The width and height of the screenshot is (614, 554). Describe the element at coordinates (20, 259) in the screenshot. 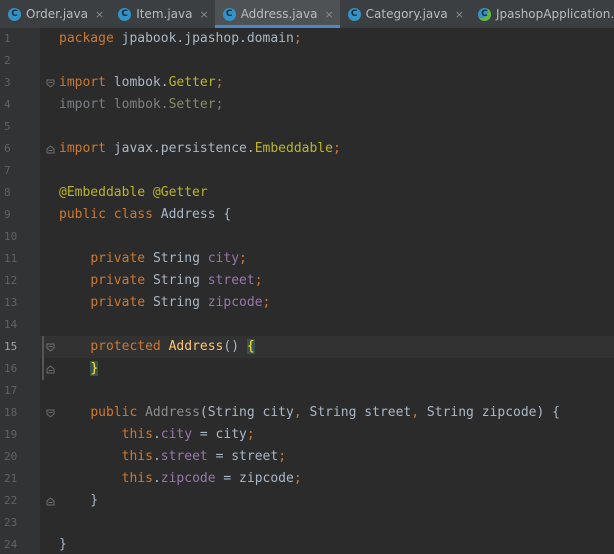

I see `line-gutter: 11` at that location.